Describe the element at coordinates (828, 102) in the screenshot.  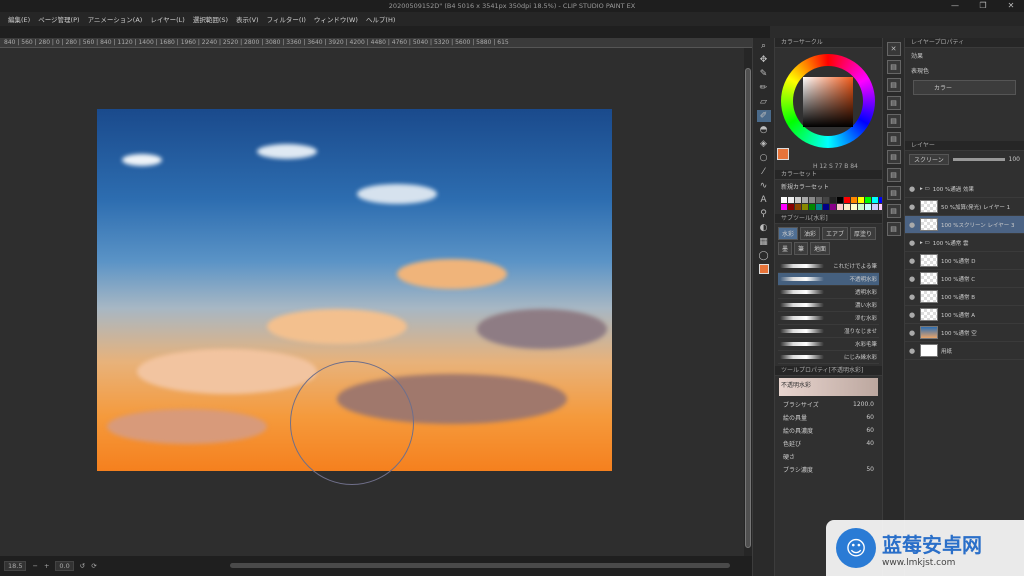
I see `saturation-value-square` at that location.